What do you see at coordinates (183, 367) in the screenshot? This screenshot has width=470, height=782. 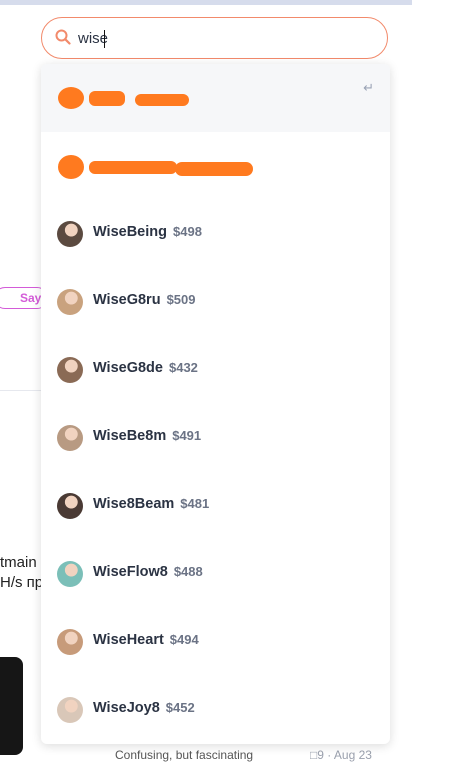 I see `price-label: $432` at bounding box center [183, 367].